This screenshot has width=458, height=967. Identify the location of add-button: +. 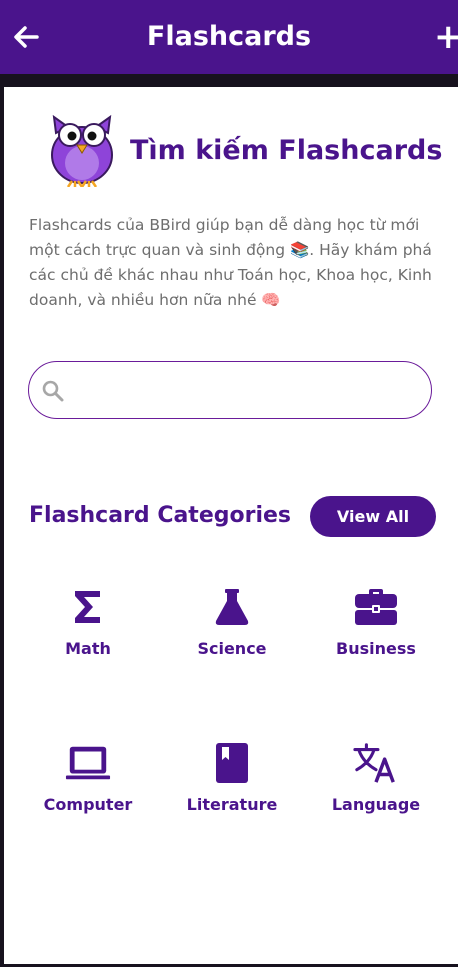
(446, 37).